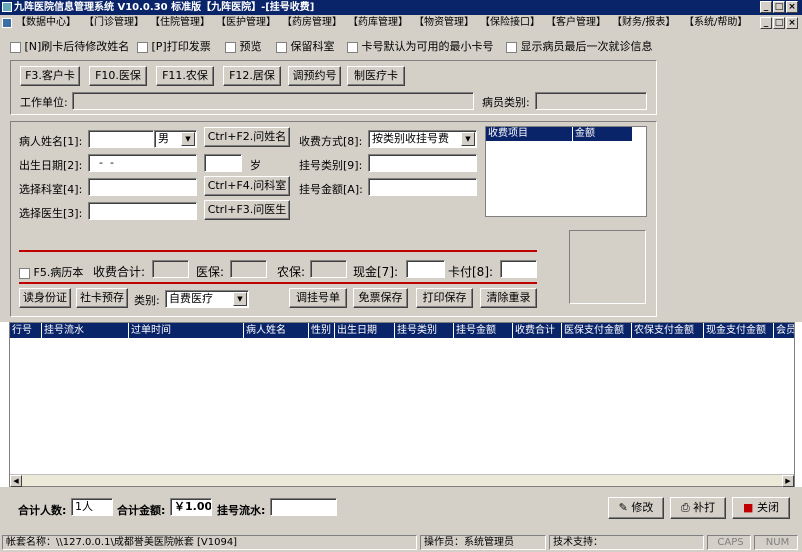  Describe the element at coordinates (314, 76) in the screenshot. I see `appointment-button: 调预约号` at that location.